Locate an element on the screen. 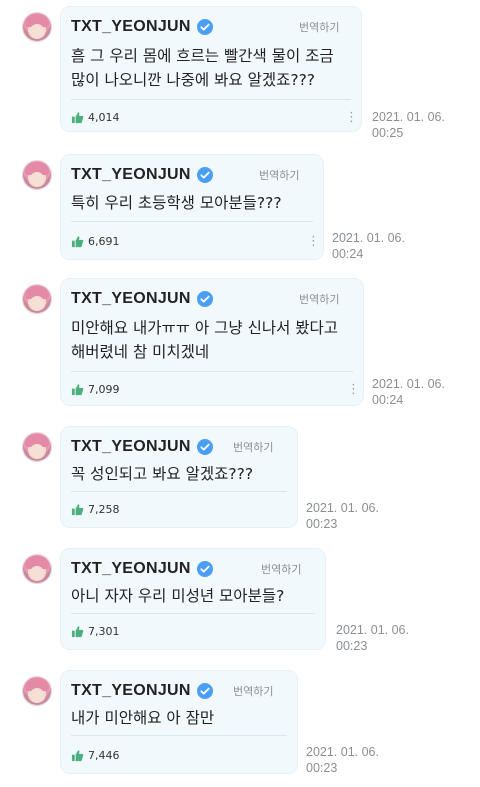  like-button: 6,691 is located at coordinates (95, 241).